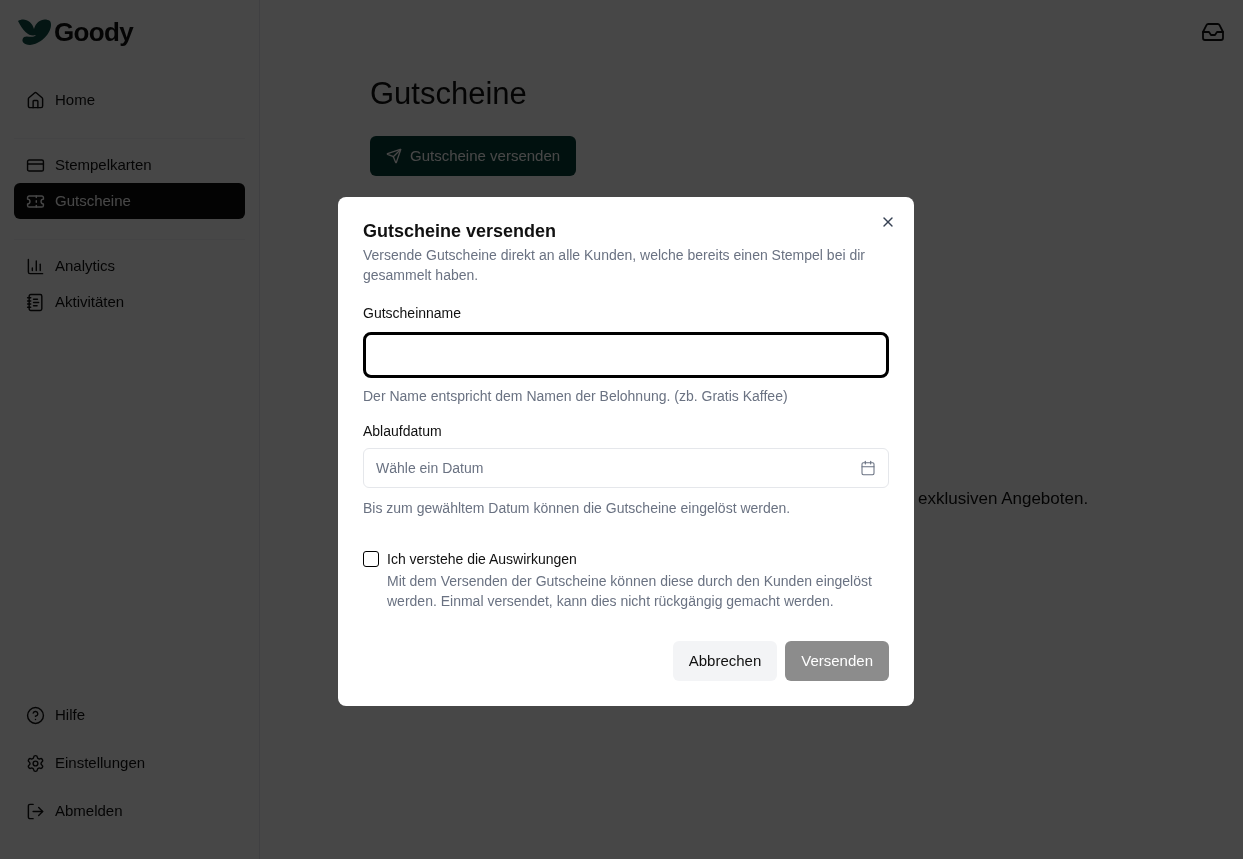  Describe the element at coordinates (626, 468) in the screenshot. I see `date-picker-field: Wähle ein Datum` at that location.